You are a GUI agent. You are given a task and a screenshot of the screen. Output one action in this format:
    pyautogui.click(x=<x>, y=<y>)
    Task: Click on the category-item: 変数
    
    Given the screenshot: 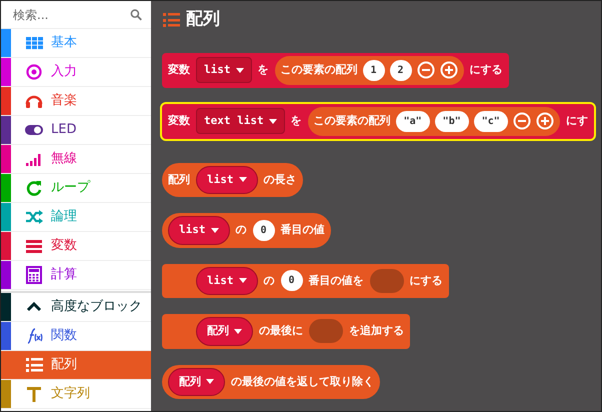 What is the action you would take?
    pyautogui.click(x=76, y=246)
    